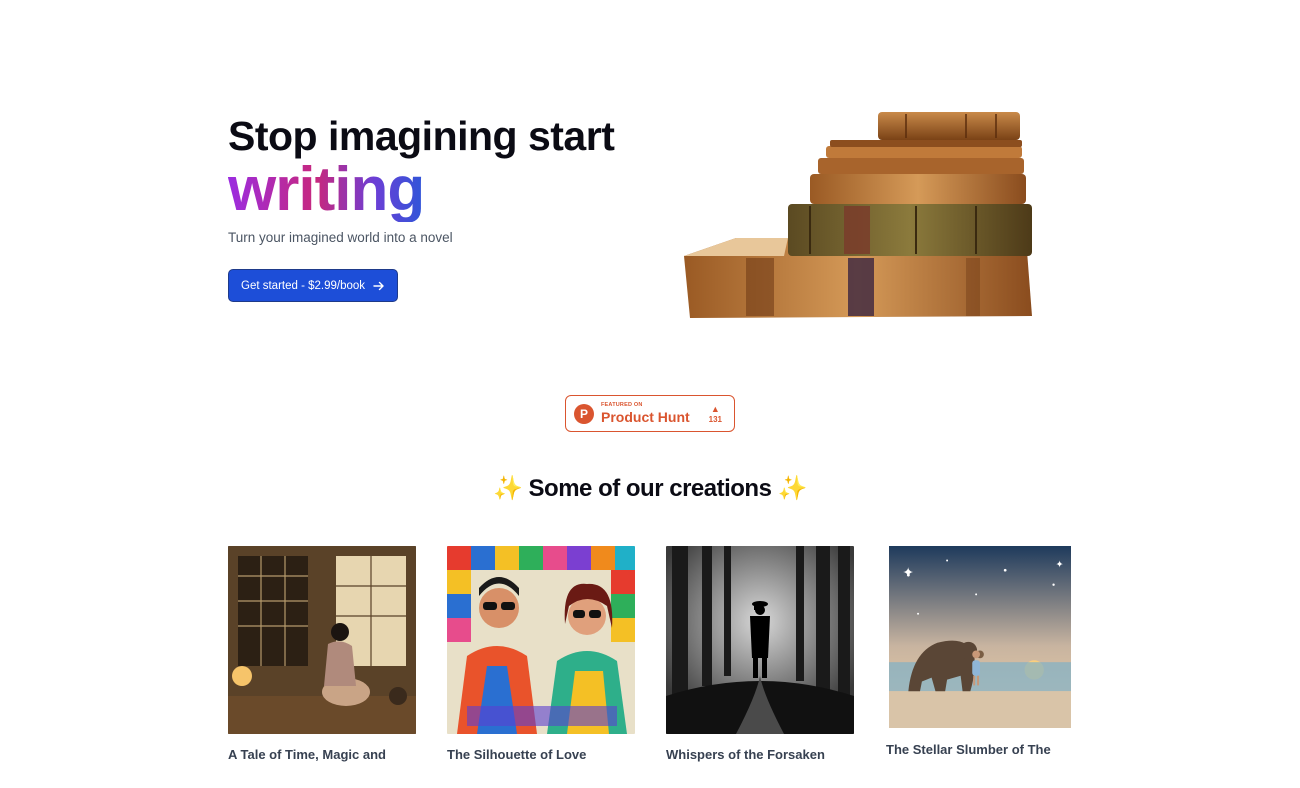 Image resolution: width=1300 pixels, height=788 pixels. I want to click on creations-heading: ✨ Some of our creations ✨, so click(650, 488).